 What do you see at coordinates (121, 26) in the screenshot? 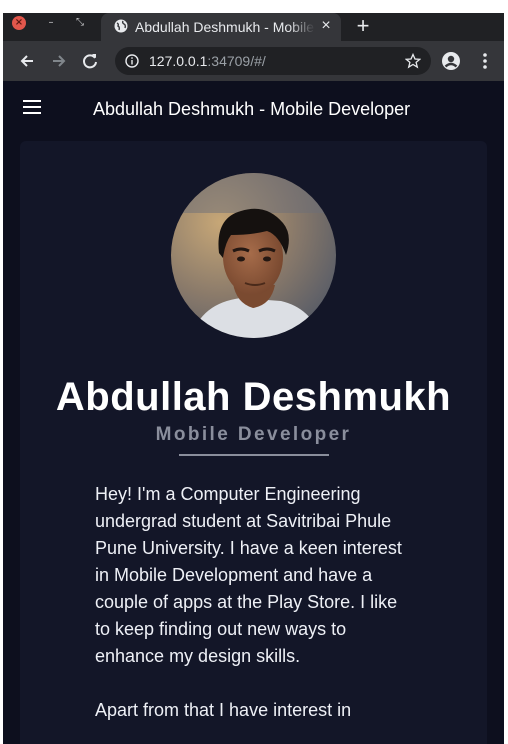
I see `globe-icon` at bounding box center [121, 26].